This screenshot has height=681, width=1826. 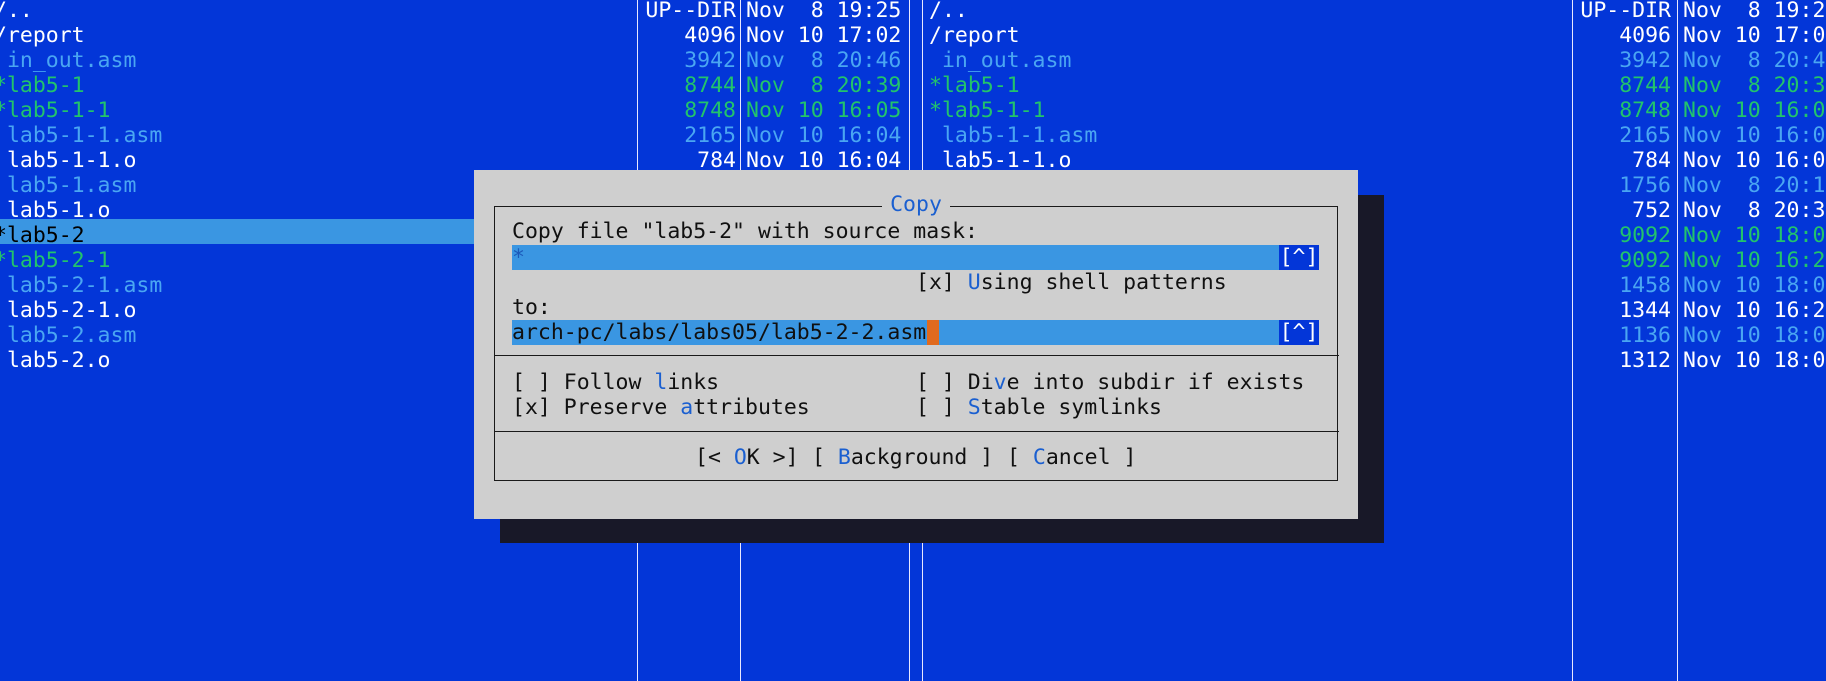 I want to click on checkbox-label: e into subdir if exists, so click(x=1155, y=382).